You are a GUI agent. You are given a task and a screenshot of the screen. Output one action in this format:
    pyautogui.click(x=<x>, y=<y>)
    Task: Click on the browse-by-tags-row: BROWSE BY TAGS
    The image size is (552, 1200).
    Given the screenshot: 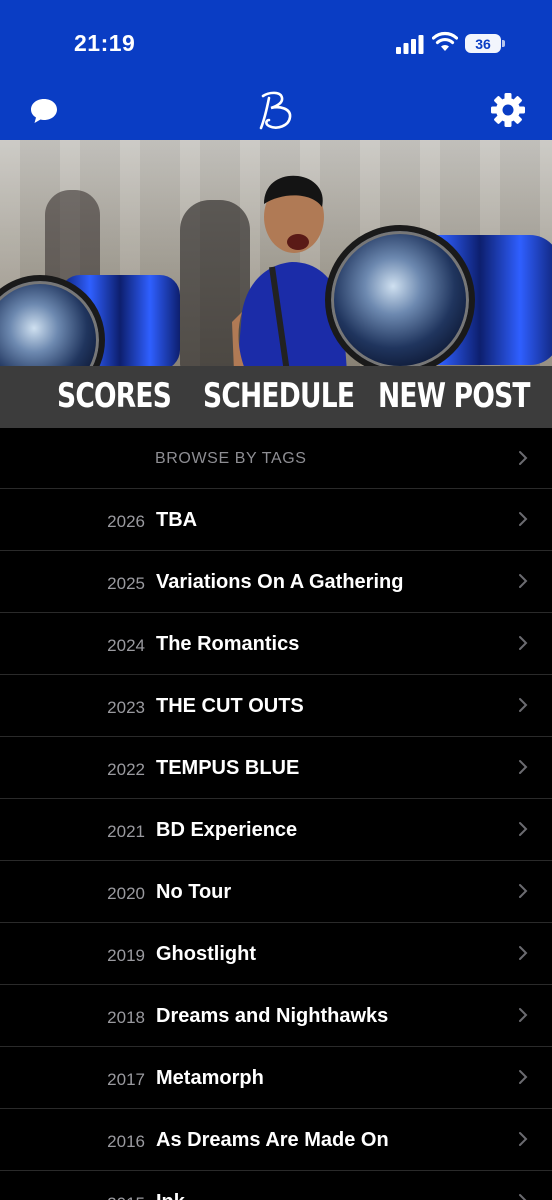 What is the action you would take?
    pyautogui.click(x=276, y=458)
    